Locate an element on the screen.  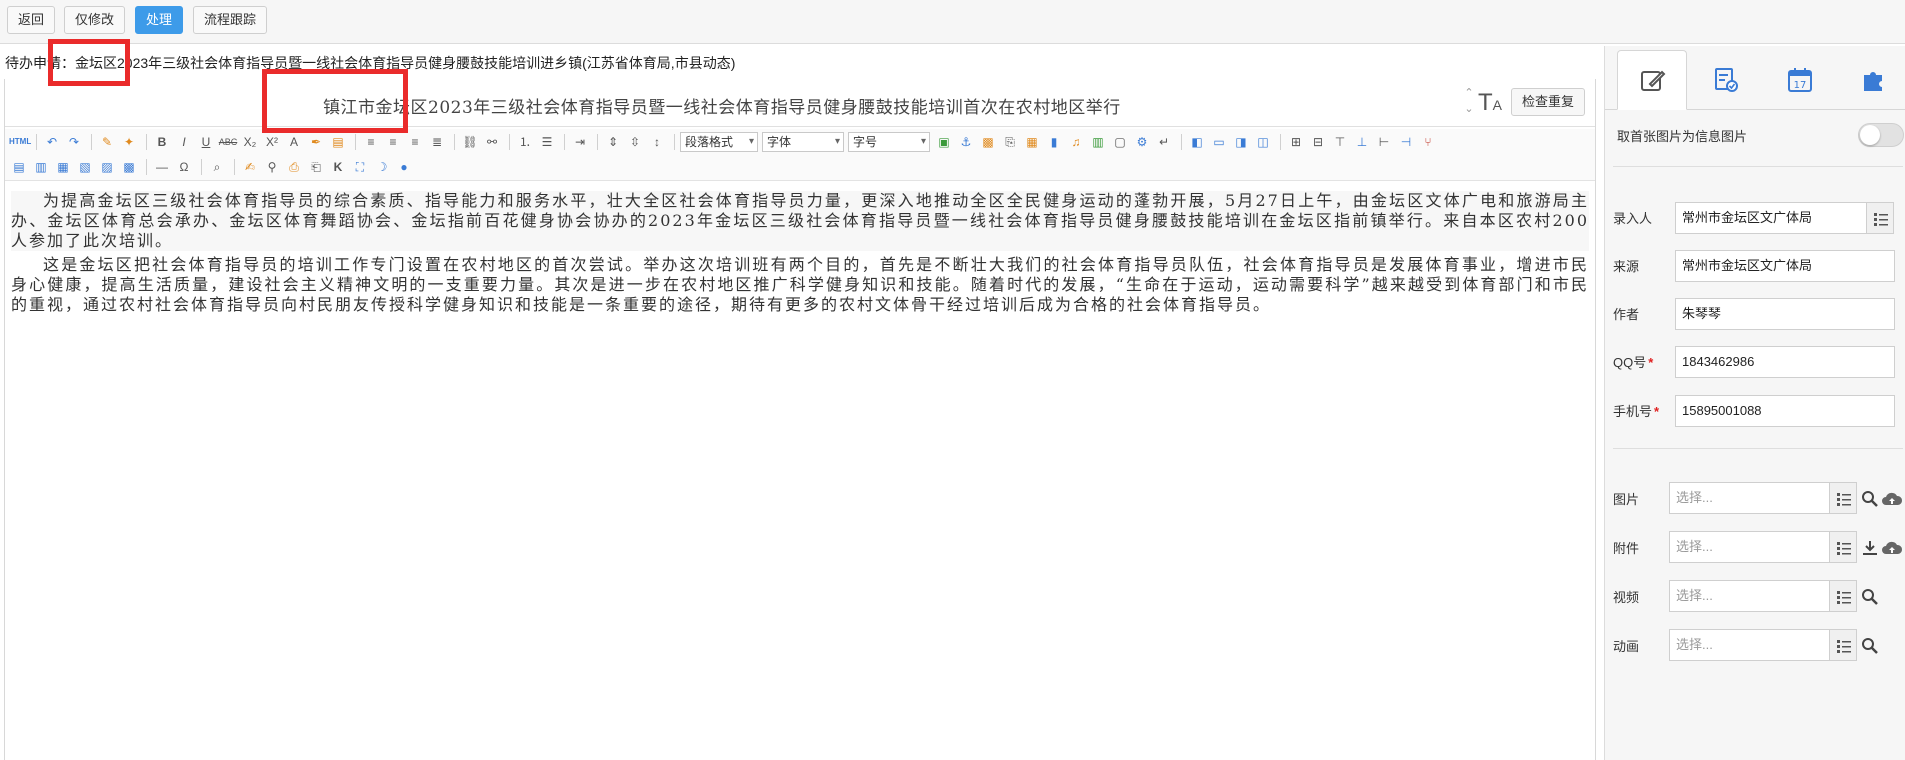
font-size-icon: TA is located at coordinates (1490, 103).